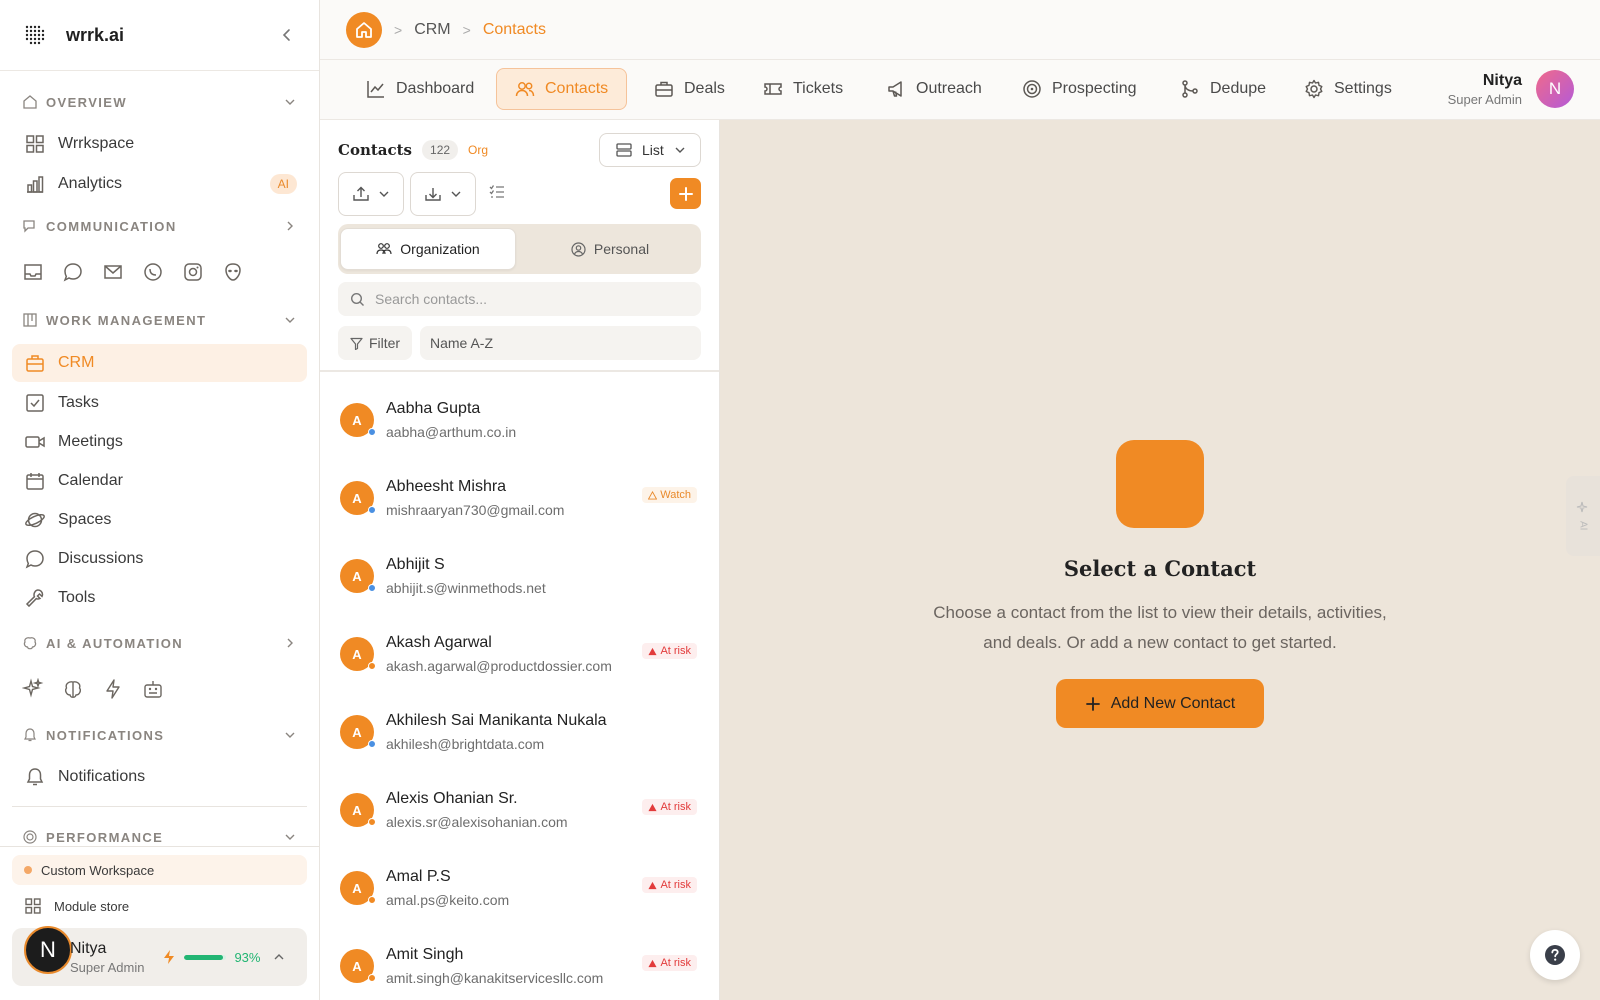 This screenshot has width=1600, height=1000. I want to click on instagram-icon, so click(193, 272).